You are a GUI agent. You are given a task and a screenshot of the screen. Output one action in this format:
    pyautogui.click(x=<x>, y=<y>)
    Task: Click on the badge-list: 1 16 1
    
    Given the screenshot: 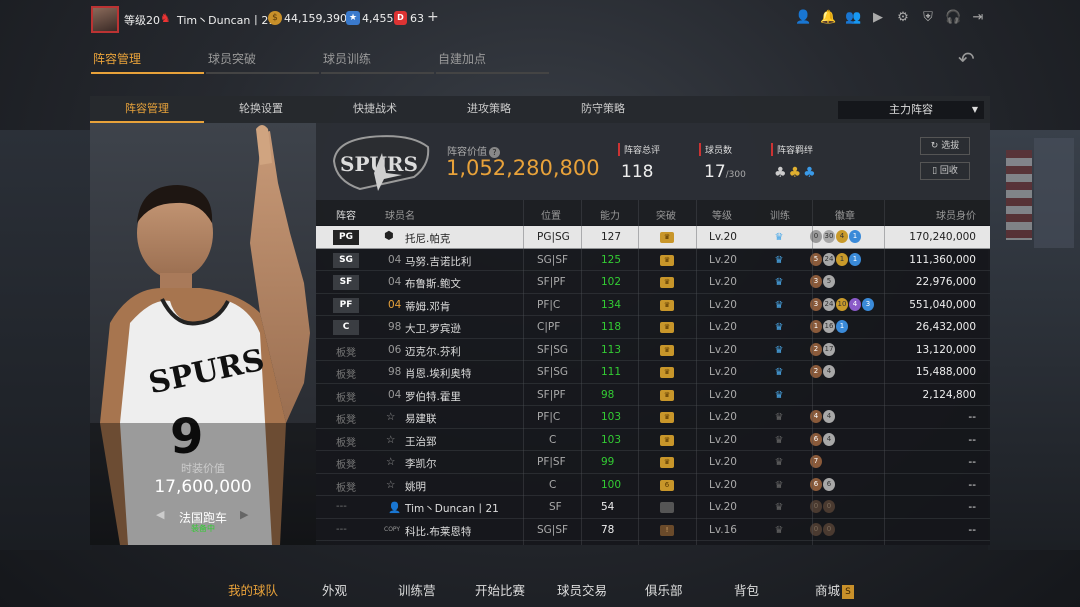 What is the action you would take?
    pyautogui.click(x=829, y=326)
    